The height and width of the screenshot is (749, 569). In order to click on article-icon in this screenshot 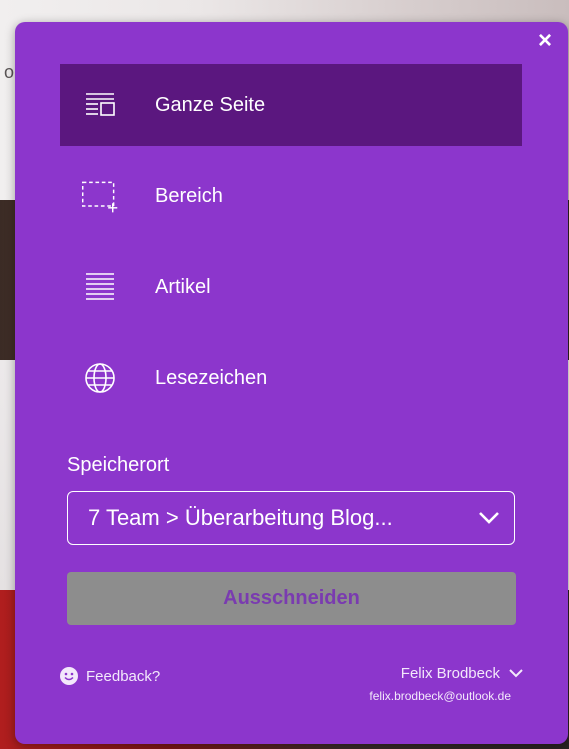, I will do `click(100, 287)`.